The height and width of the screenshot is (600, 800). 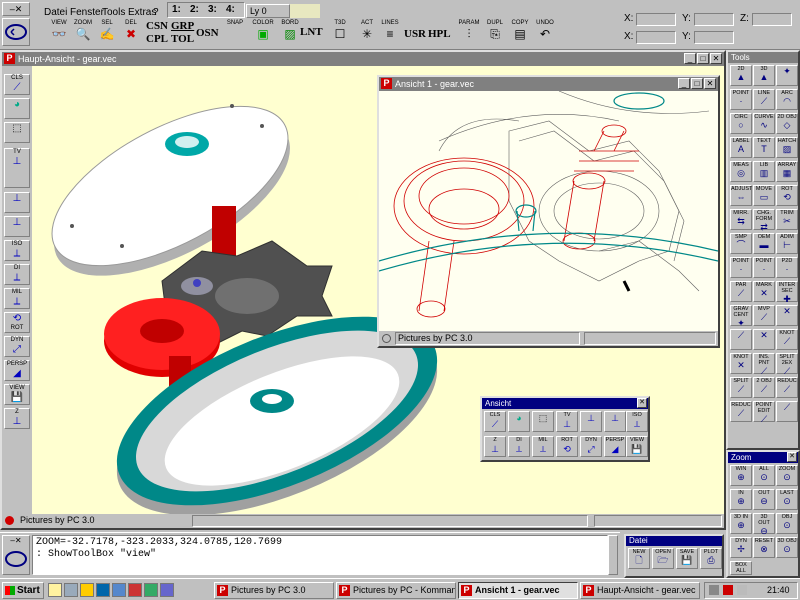 What do you see at coordinates (684, 83) in the screenshot?
I see `sub-minimize-button: _` at bounding box center [684, 83].